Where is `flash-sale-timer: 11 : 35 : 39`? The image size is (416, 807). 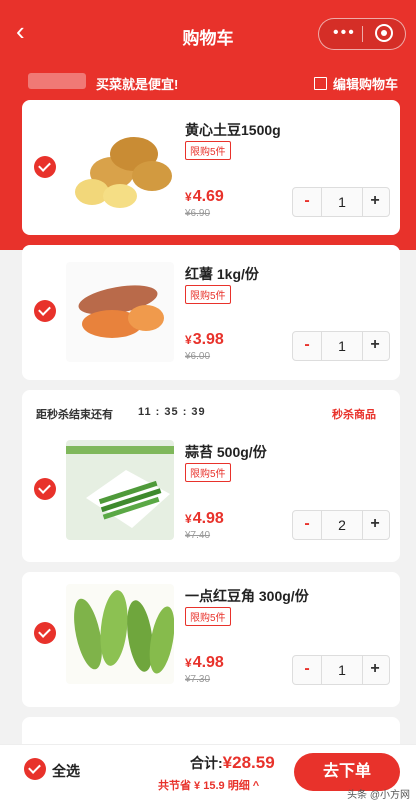
flash-sale-timer: 11 : 35 : 39 is located at coordinates (172, 412).